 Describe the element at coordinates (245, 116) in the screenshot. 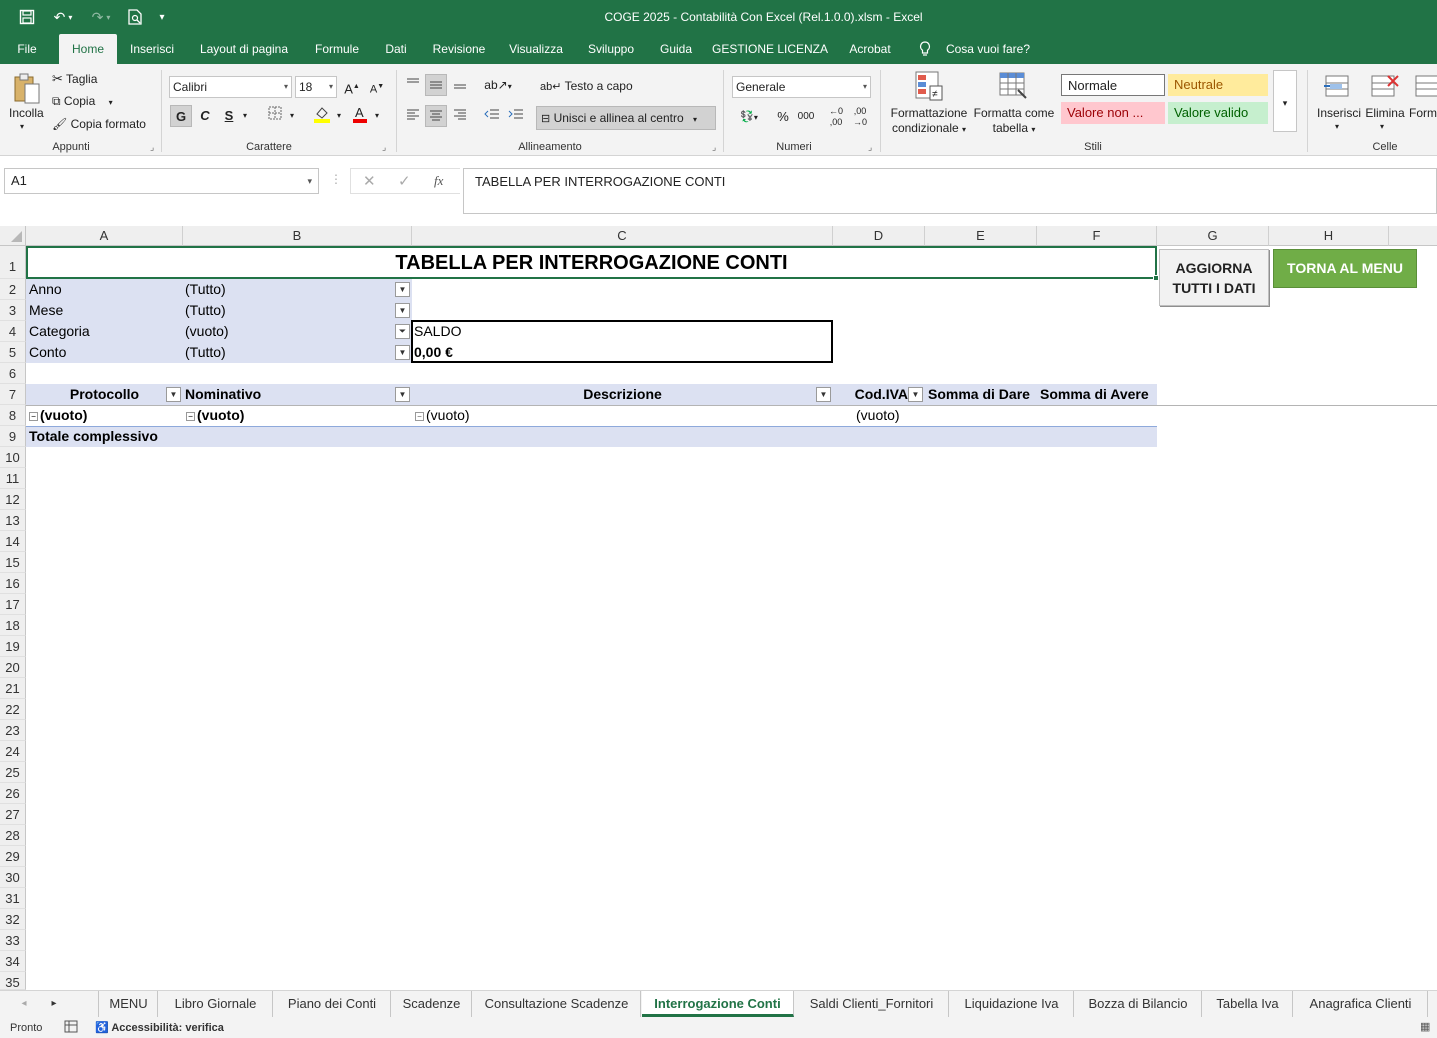

I see `underline-dropdown-icon: ▾` at that location.